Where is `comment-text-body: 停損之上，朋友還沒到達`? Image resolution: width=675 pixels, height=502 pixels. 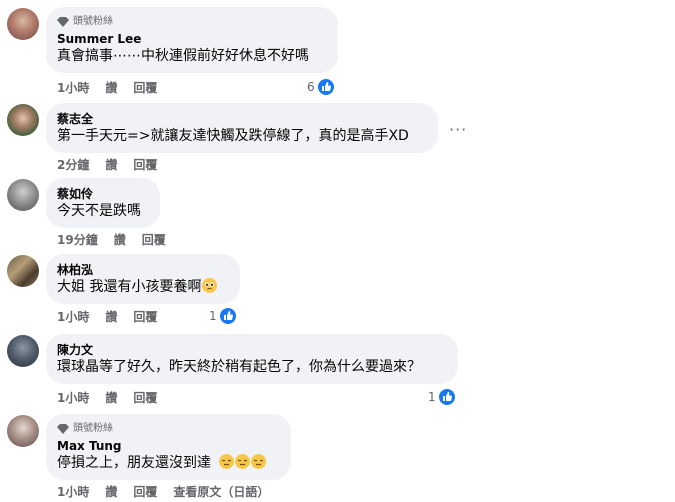 comment-text-body: 停損之上，朋友還沒到達 is located at coordinates (134, 463).